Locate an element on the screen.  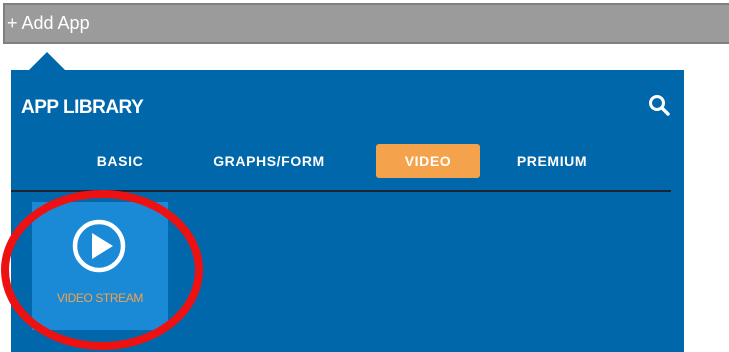
app-tile-label: VIDEO STREAM is located at coordinates (100, 298).